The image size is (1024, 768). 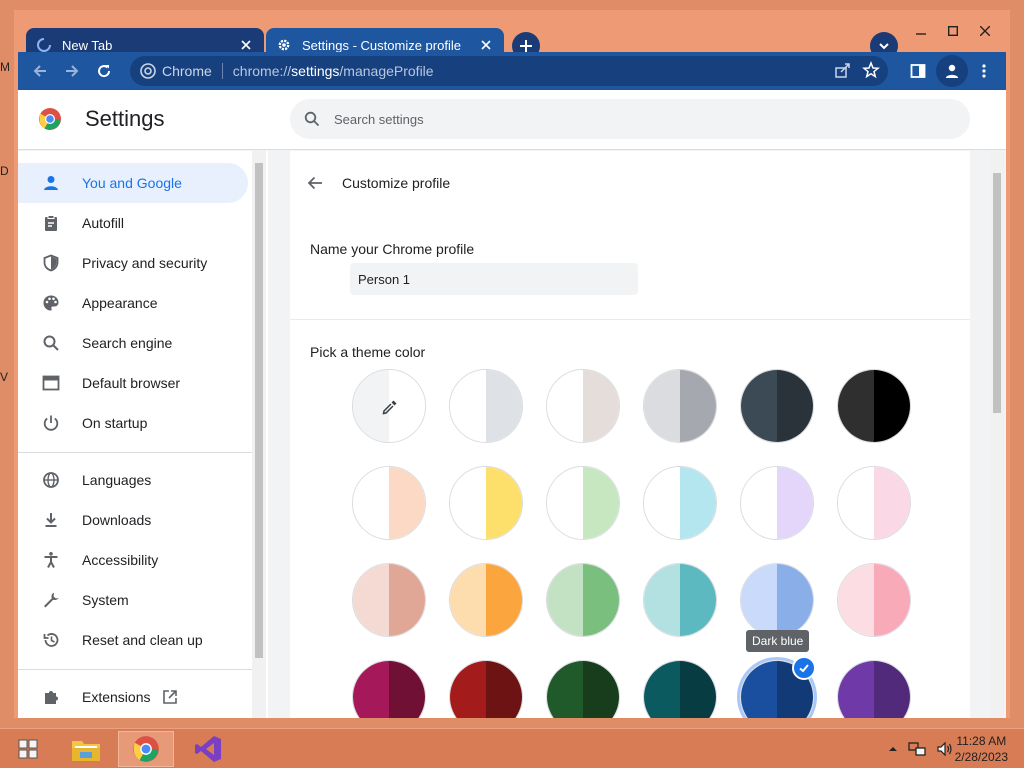 I want to click on sidebar-item-autofill: Autofill, so click(x=133, y=223).